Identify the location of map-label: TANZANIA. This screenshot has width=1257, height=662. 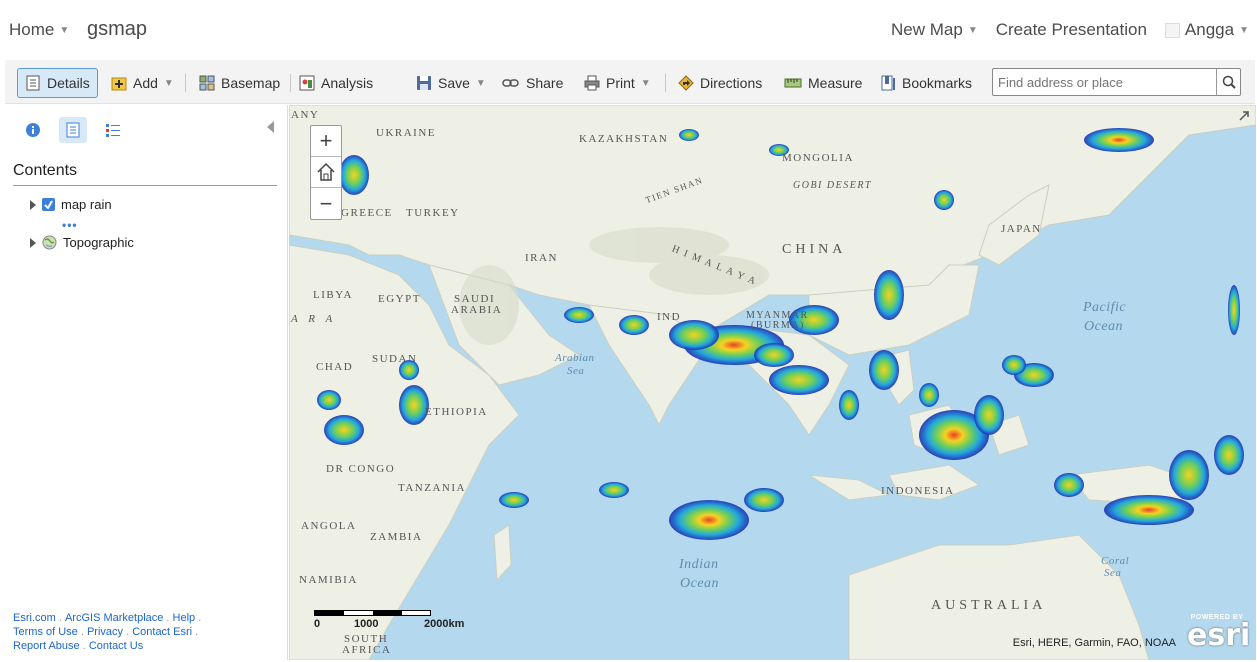
(432, 488).